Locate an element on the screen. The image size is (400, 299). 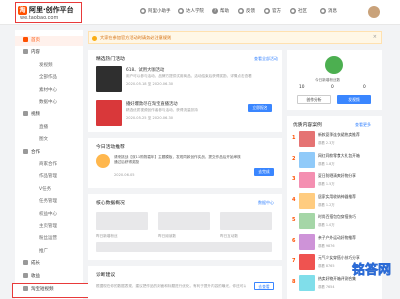
sidebar-item: 收益 is located at coordinates (49, 277).